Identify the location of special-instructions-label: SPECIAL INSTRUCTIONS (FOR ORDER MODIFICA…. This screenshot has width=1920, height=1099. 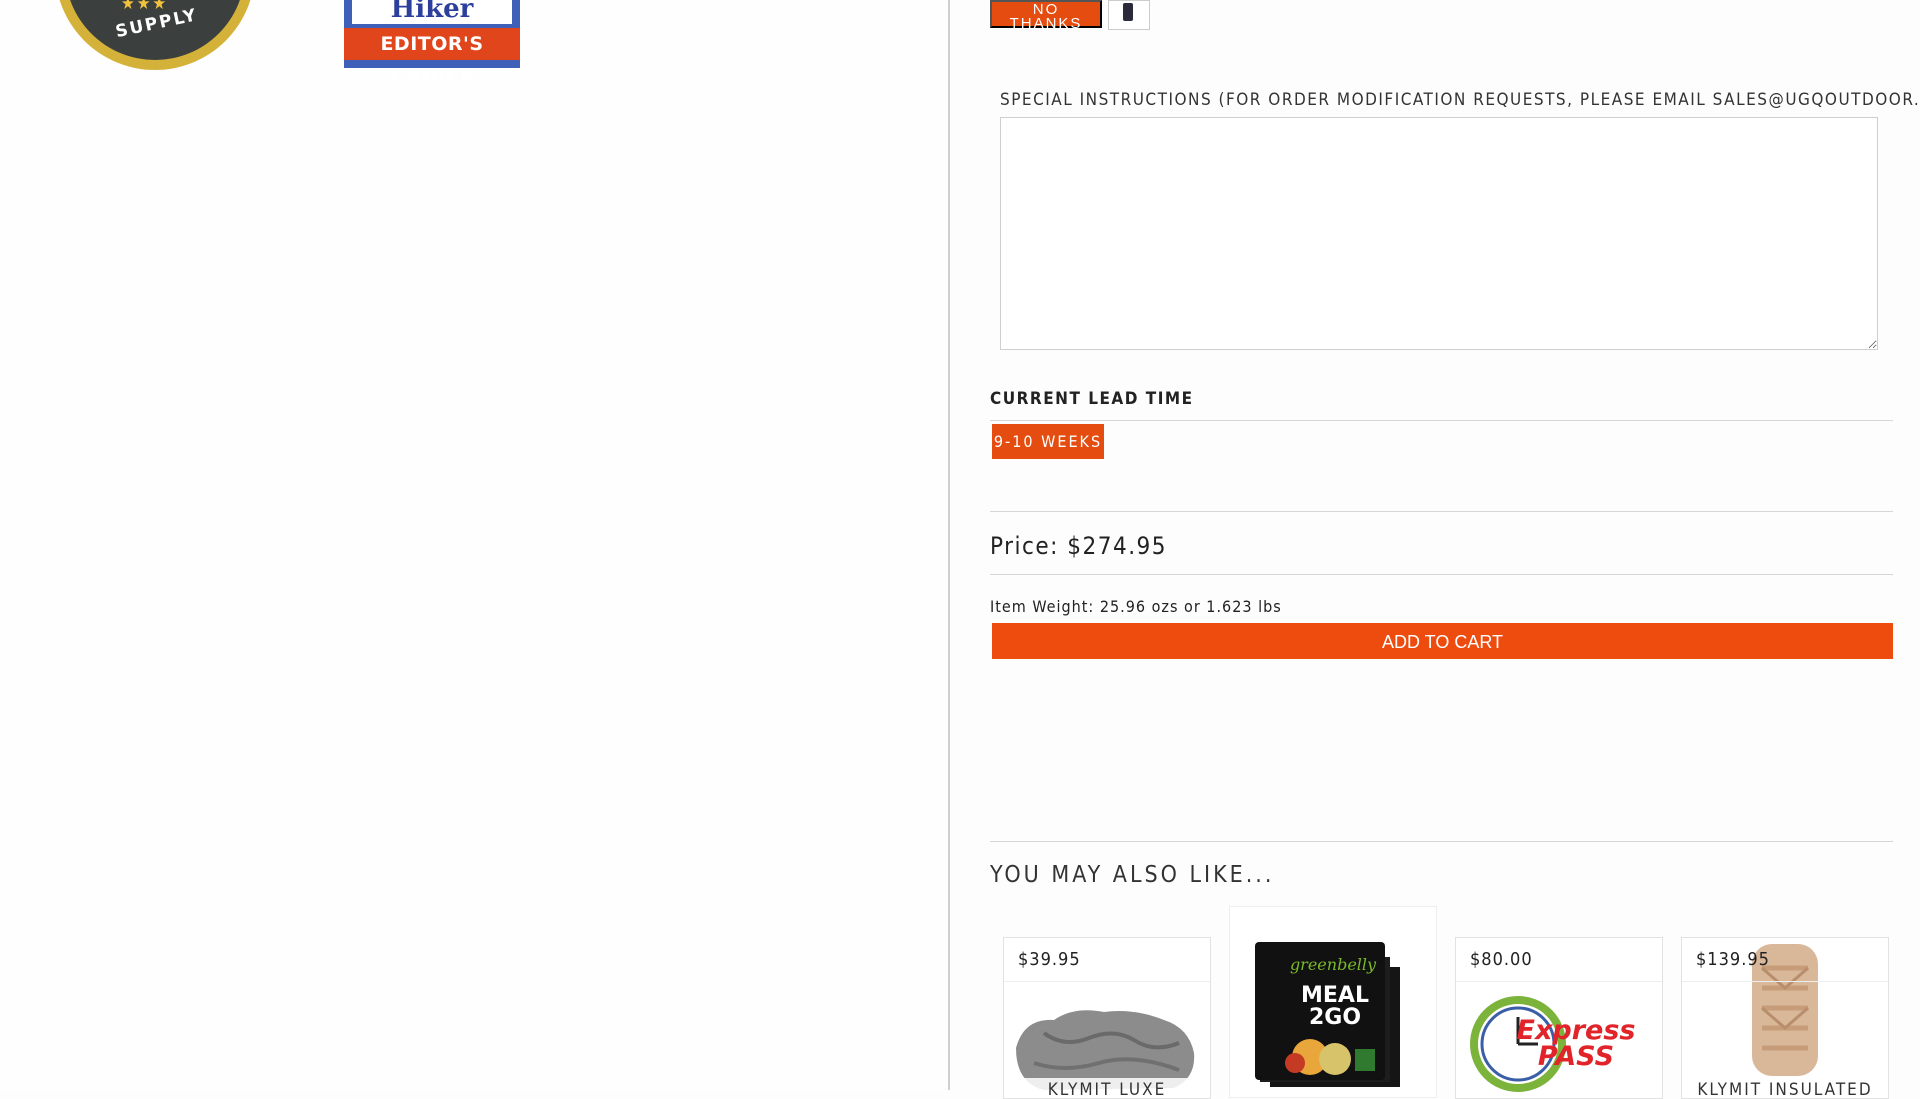
(1460, 100).